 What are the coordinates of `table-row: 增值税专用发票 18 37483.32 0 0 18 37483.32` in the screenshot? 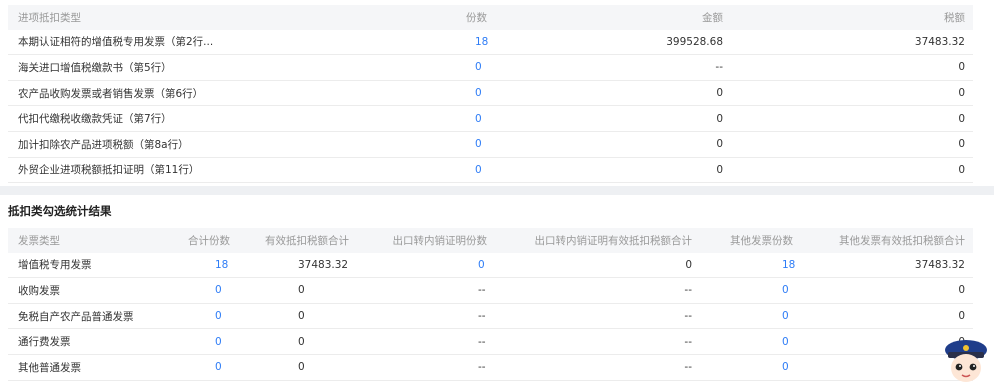 It's located at (490, 266).